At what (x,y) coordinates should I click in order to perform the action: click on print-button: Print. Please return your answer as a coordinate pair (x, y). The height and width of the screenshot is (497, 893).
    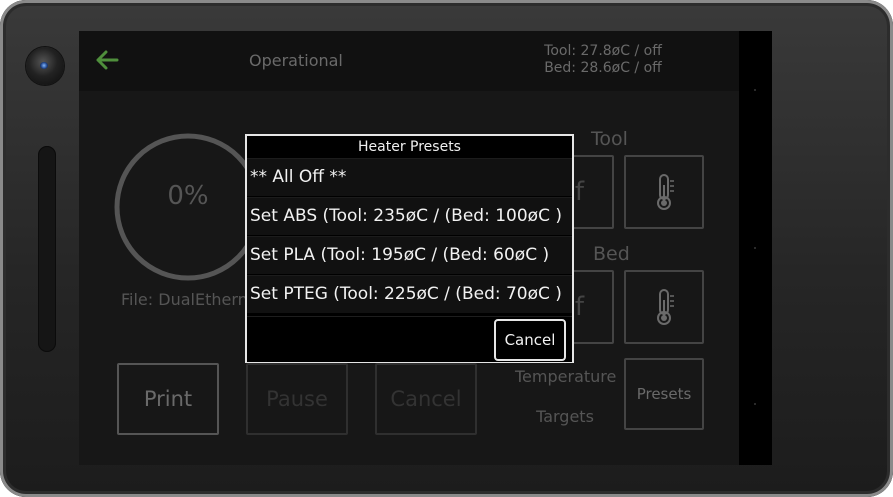
    Looking at the image, I should click on (168, 399).